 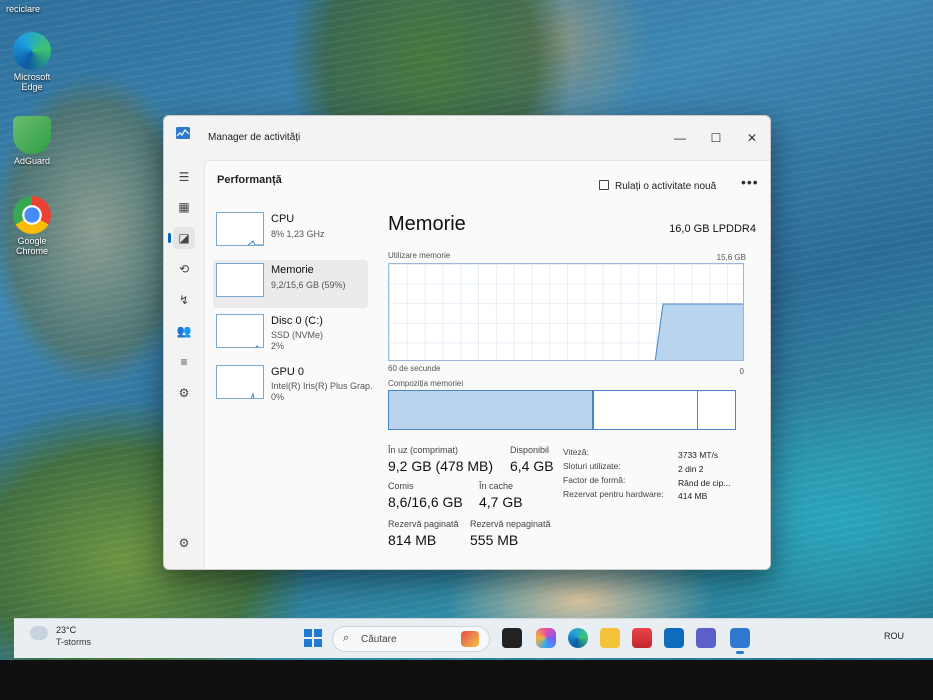 I want to click on usage-graph-label: Utilizare memorie, so click(x=419, y=255).